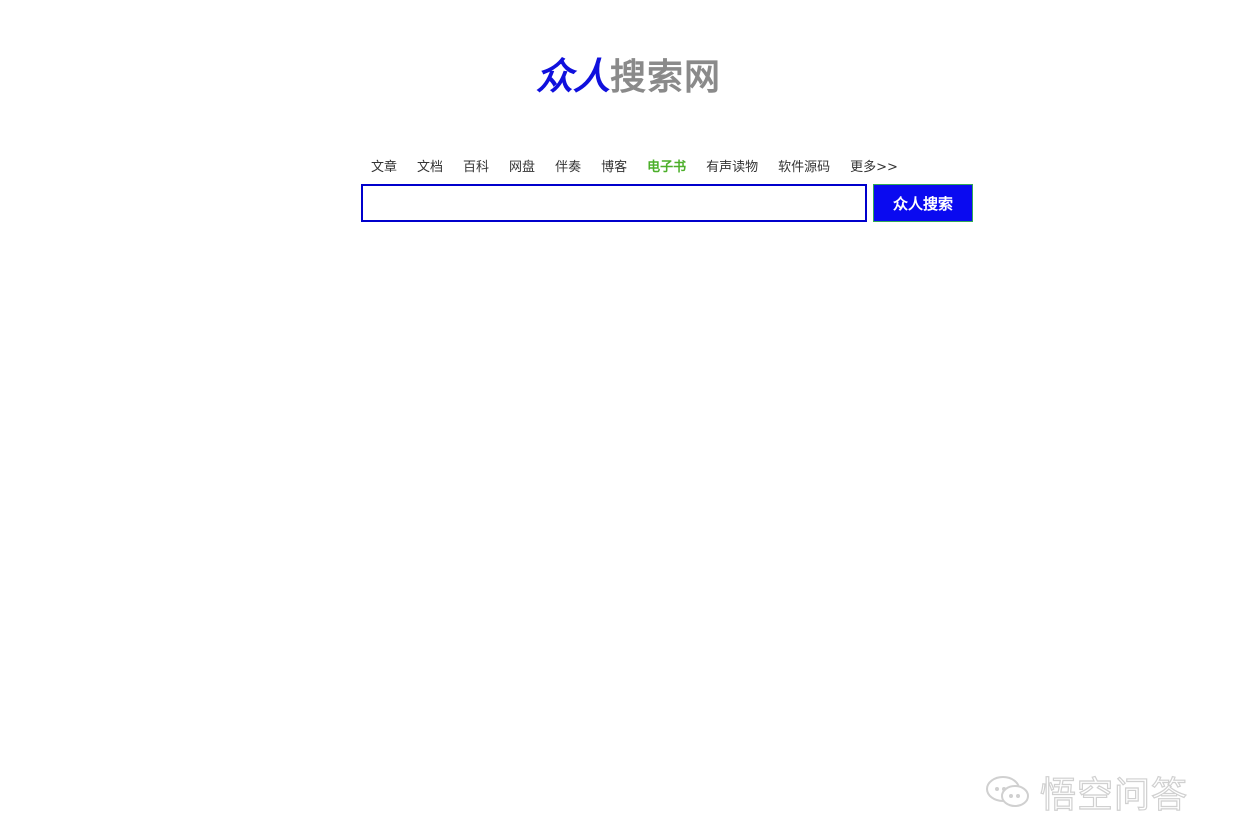 Image resolution: width=1235 pixels, height=833 pixels. Describe the element at coordinates (1007, 791) in the screenshot. I see `chat-bubbles-icon` at that location.